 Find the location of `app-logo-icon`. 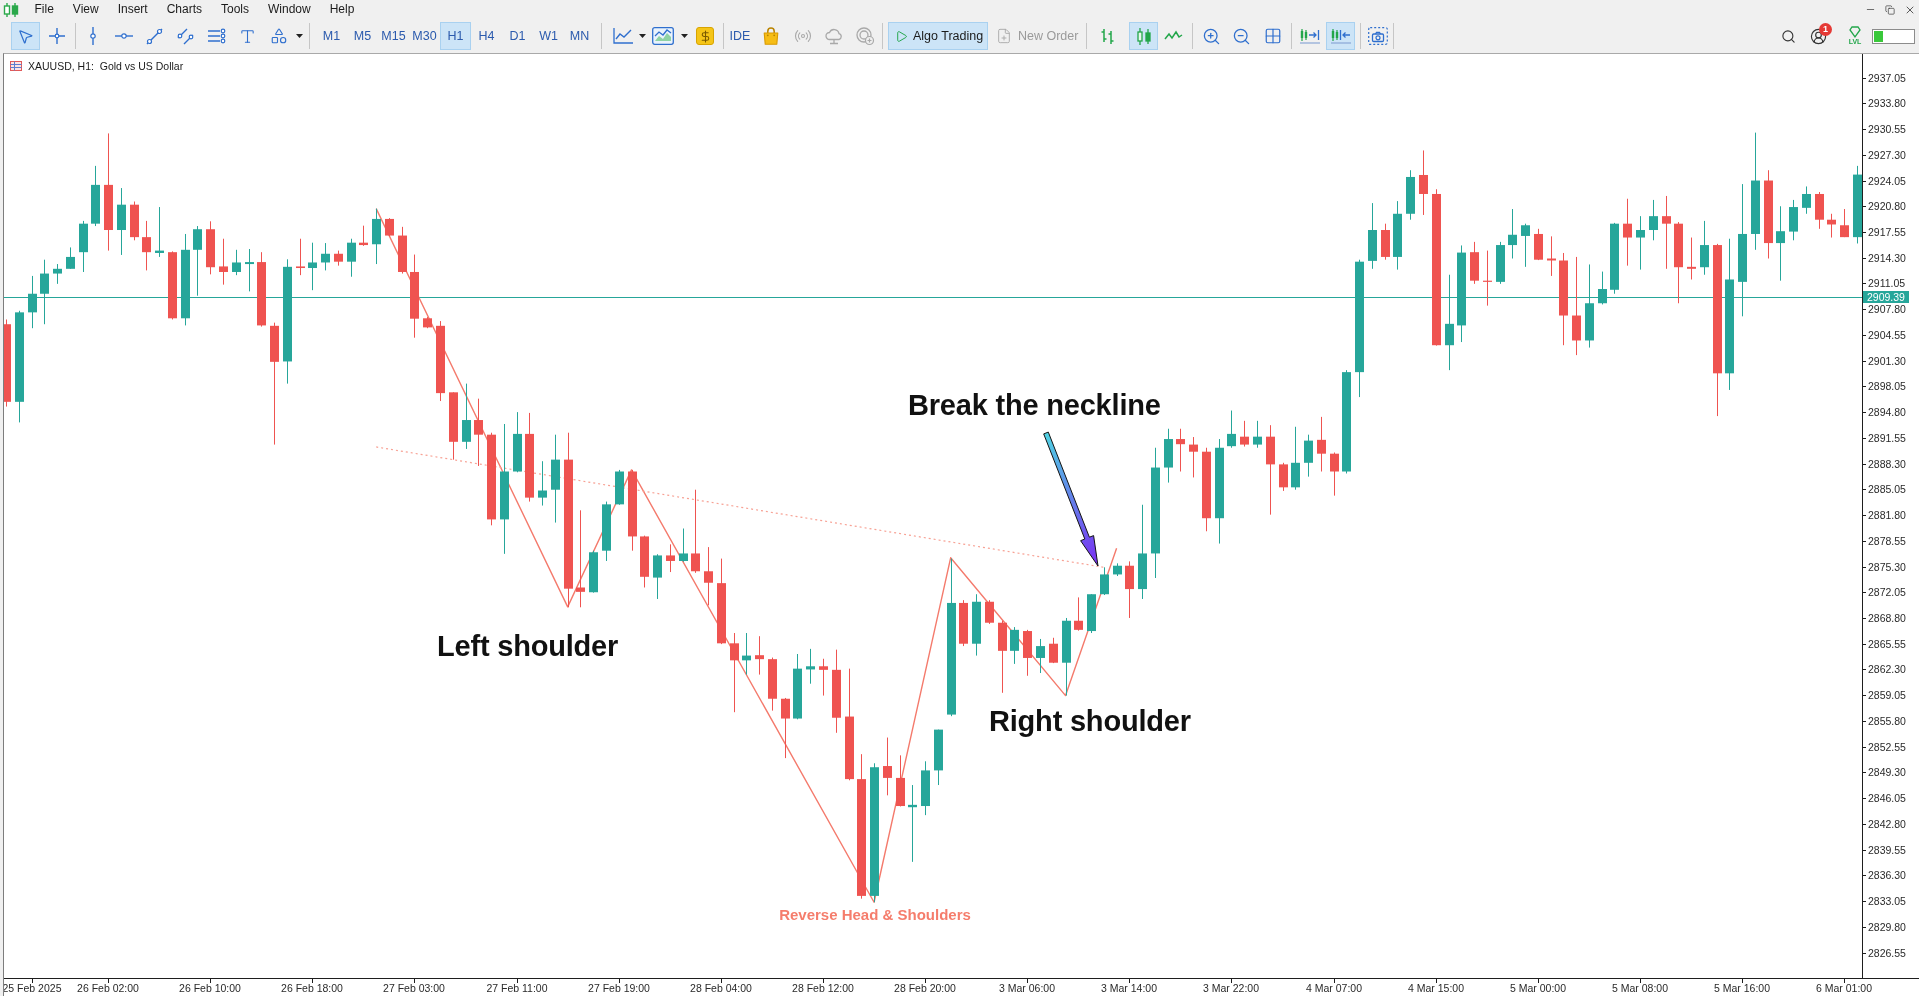

app-logo-icon is located at coordinates (11, 9).